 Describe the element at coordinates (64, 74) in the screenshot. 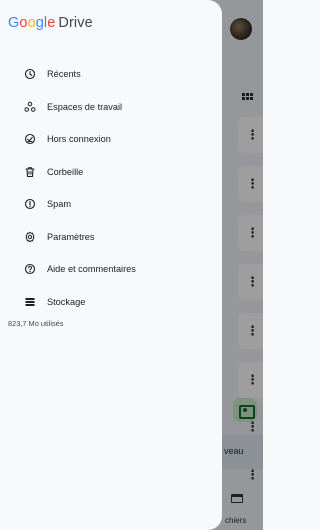

I see `drawer-item-label: Récents` at that location.